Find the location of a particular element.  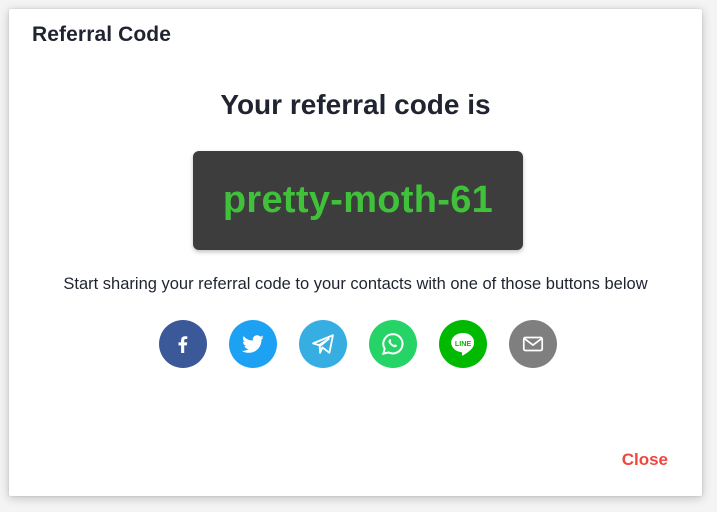

referral-code-box: pretty-moth-61 is located at coordinates (358, 200).